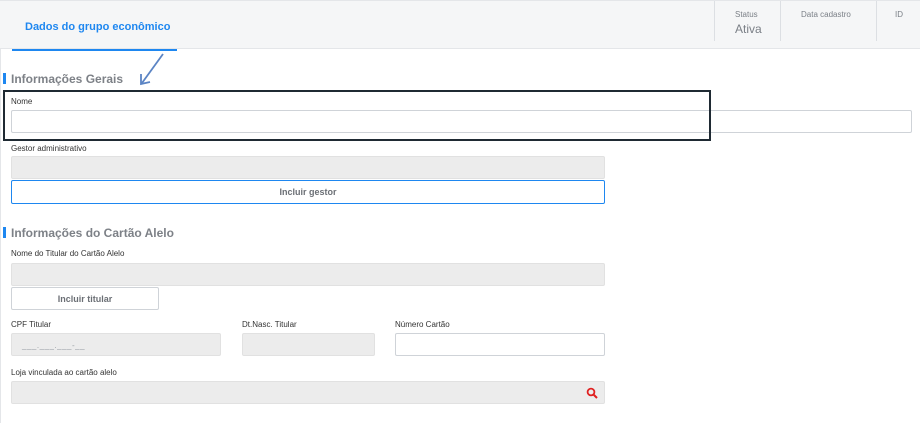  I want to click on titular-input, so click(308, 274).